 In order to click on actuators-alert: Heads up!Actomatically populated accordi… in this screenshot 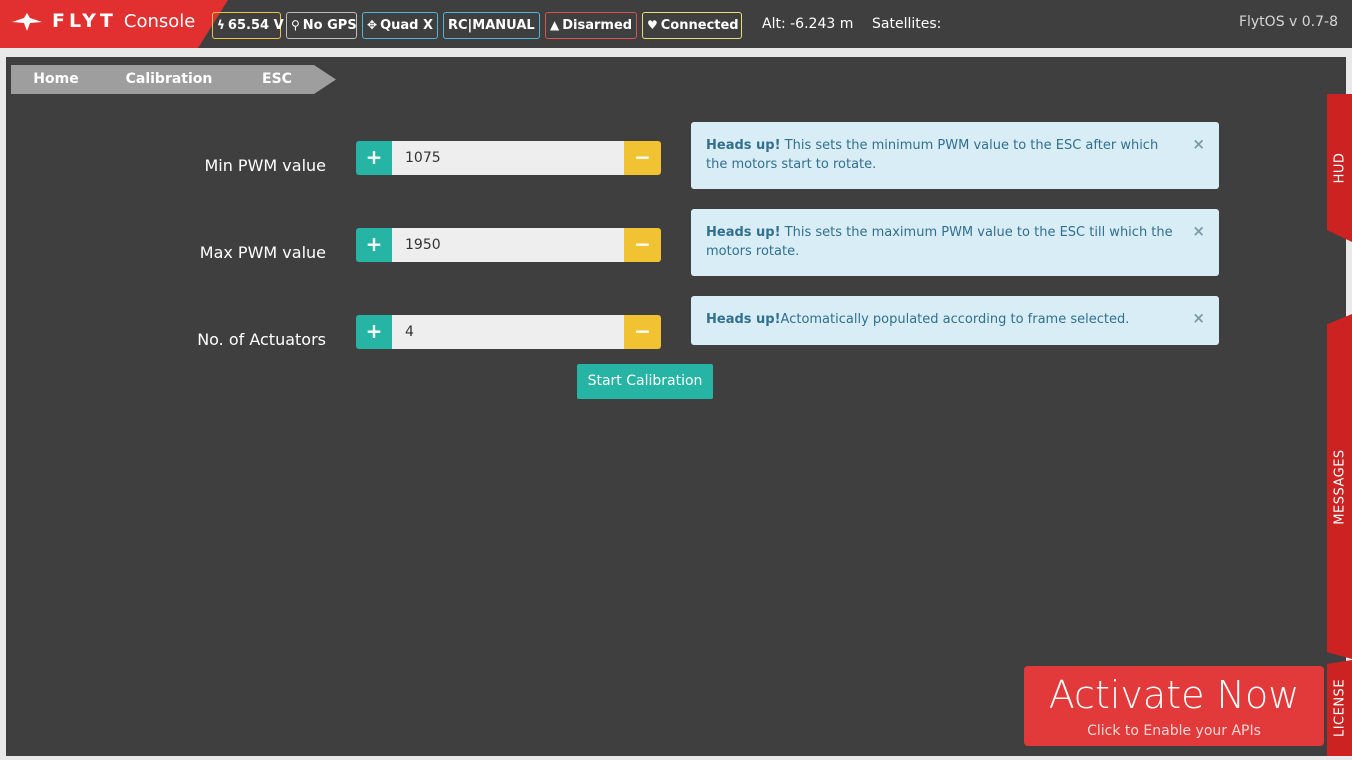, I will do `click(955, 320)`.